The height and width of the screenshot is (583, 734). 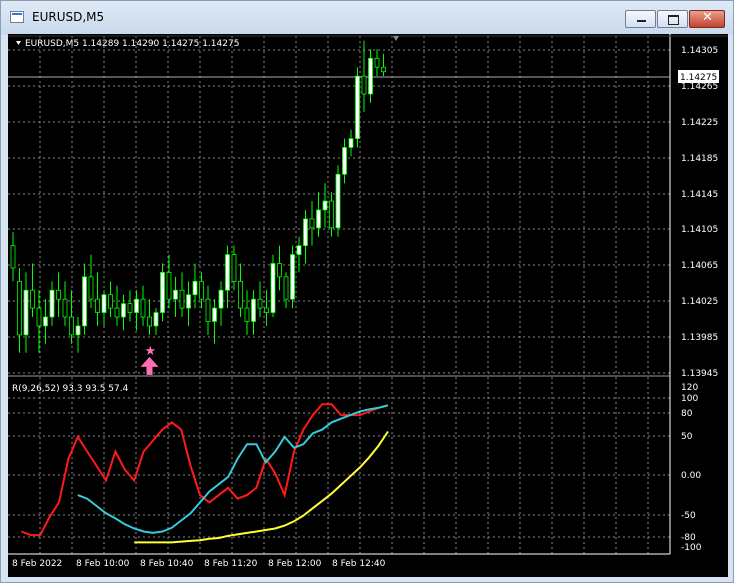 I want to click on time-tick: 8 Feb 11:20, so click(x=231, y=564).